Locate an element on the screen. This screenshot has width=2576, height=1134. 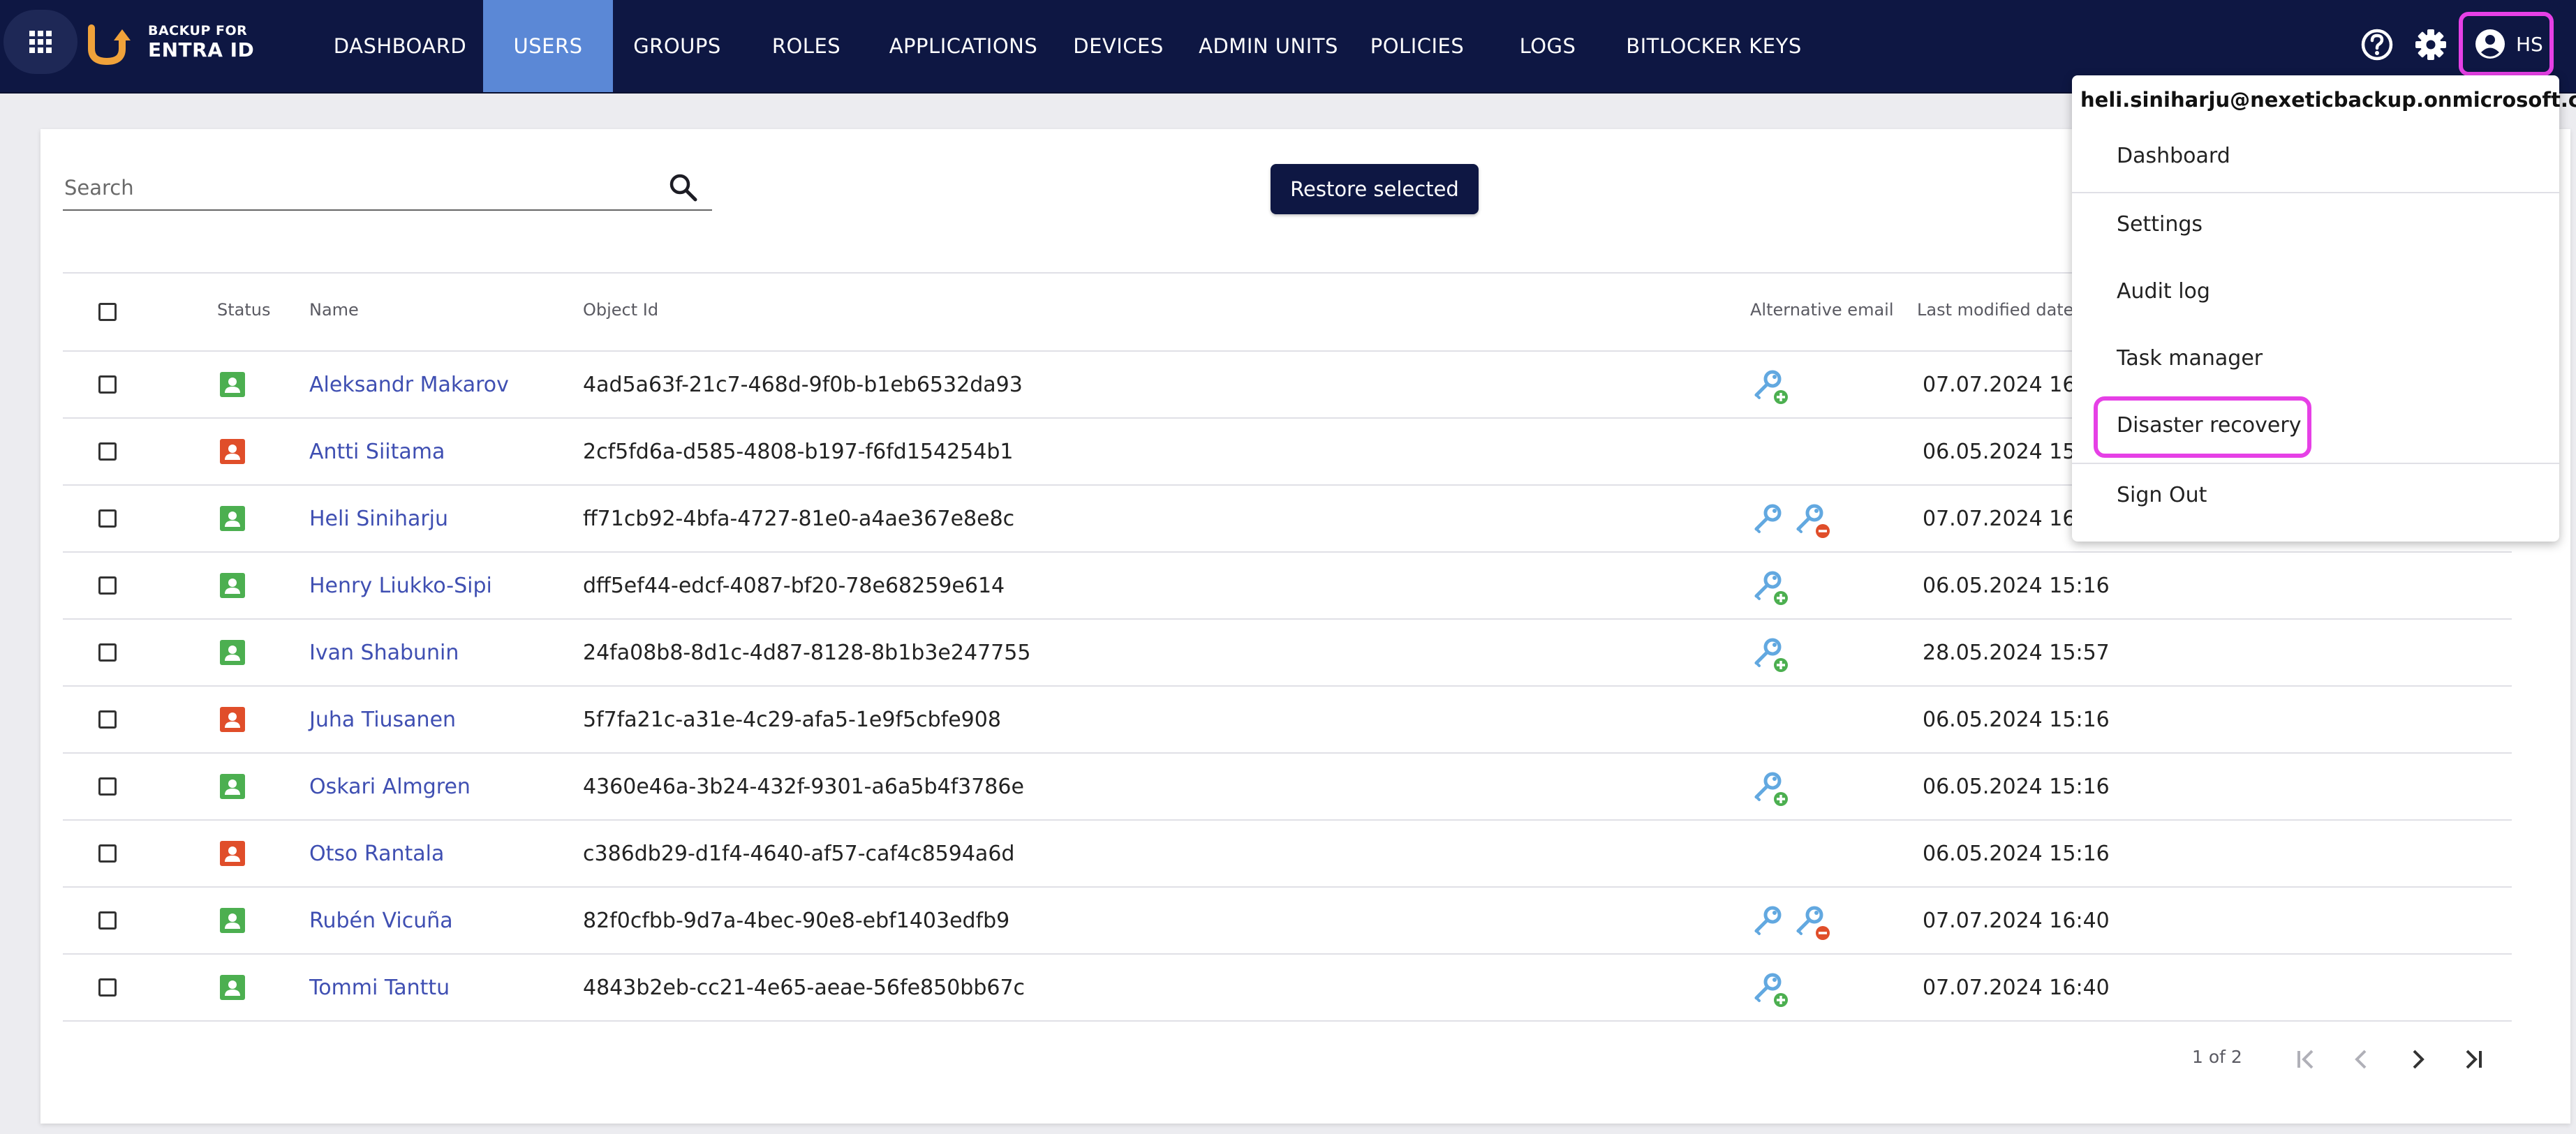
menu-item-task-manager: Task manager is located at coordinates (2190, 358).